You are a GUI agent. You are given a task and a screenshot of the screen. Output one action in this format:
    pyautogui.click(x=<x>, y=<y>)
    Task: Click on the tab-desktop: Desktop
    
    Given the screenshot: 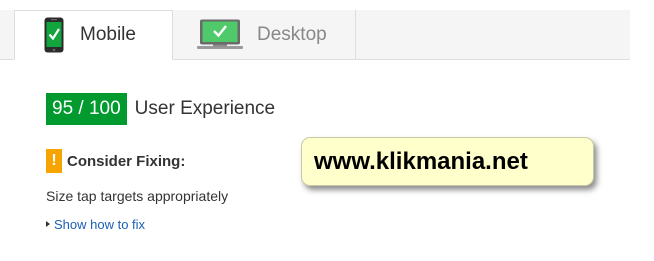 What is the action you would take?
    pyautogui.click(x=264, y=34)
    